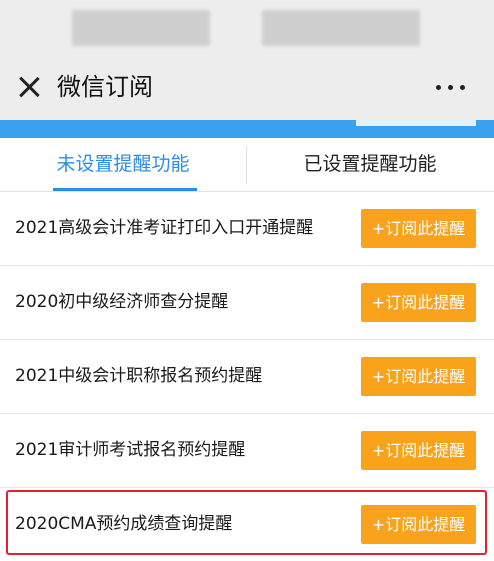 The height and width of the screenshot is (561, 494). What do you see at coordinates (247, 129) in the screenshot?
I see `banner-strip` at bounding box center [247, 129].